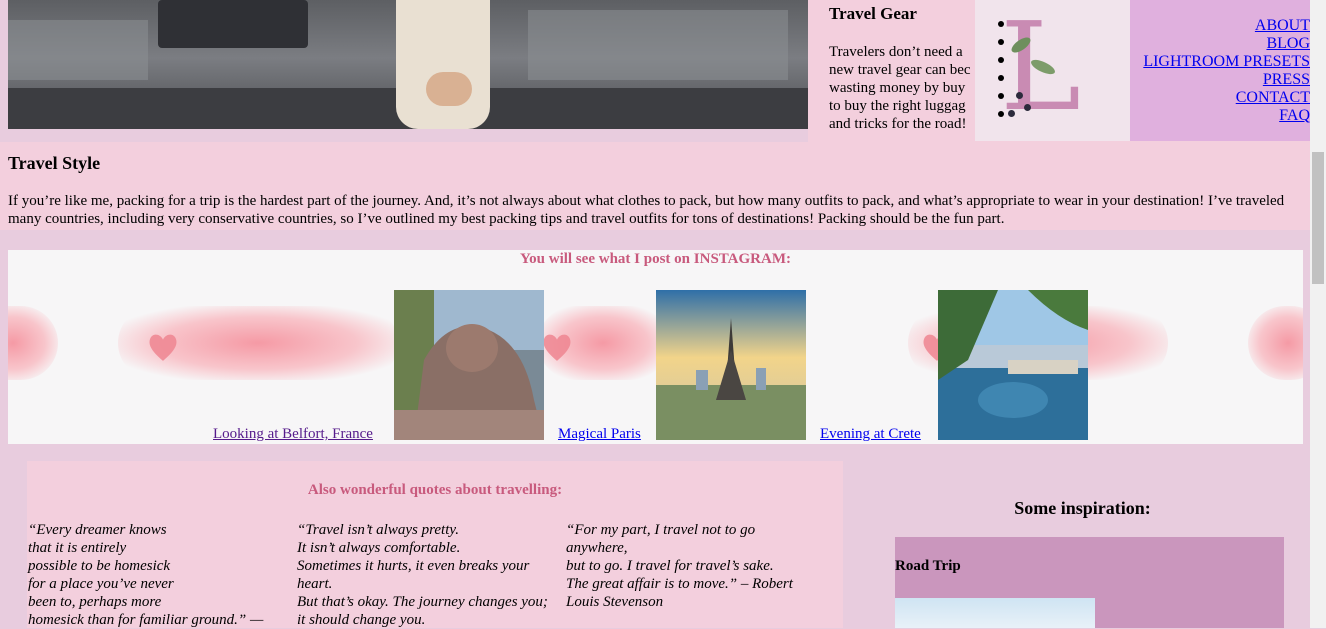 This screenshot has height=629, width=1326. What do you see at coordinates (897, 88) in the screenshot?
I see `gear-line: wasting money by buy` at bounding box center [897, 88].